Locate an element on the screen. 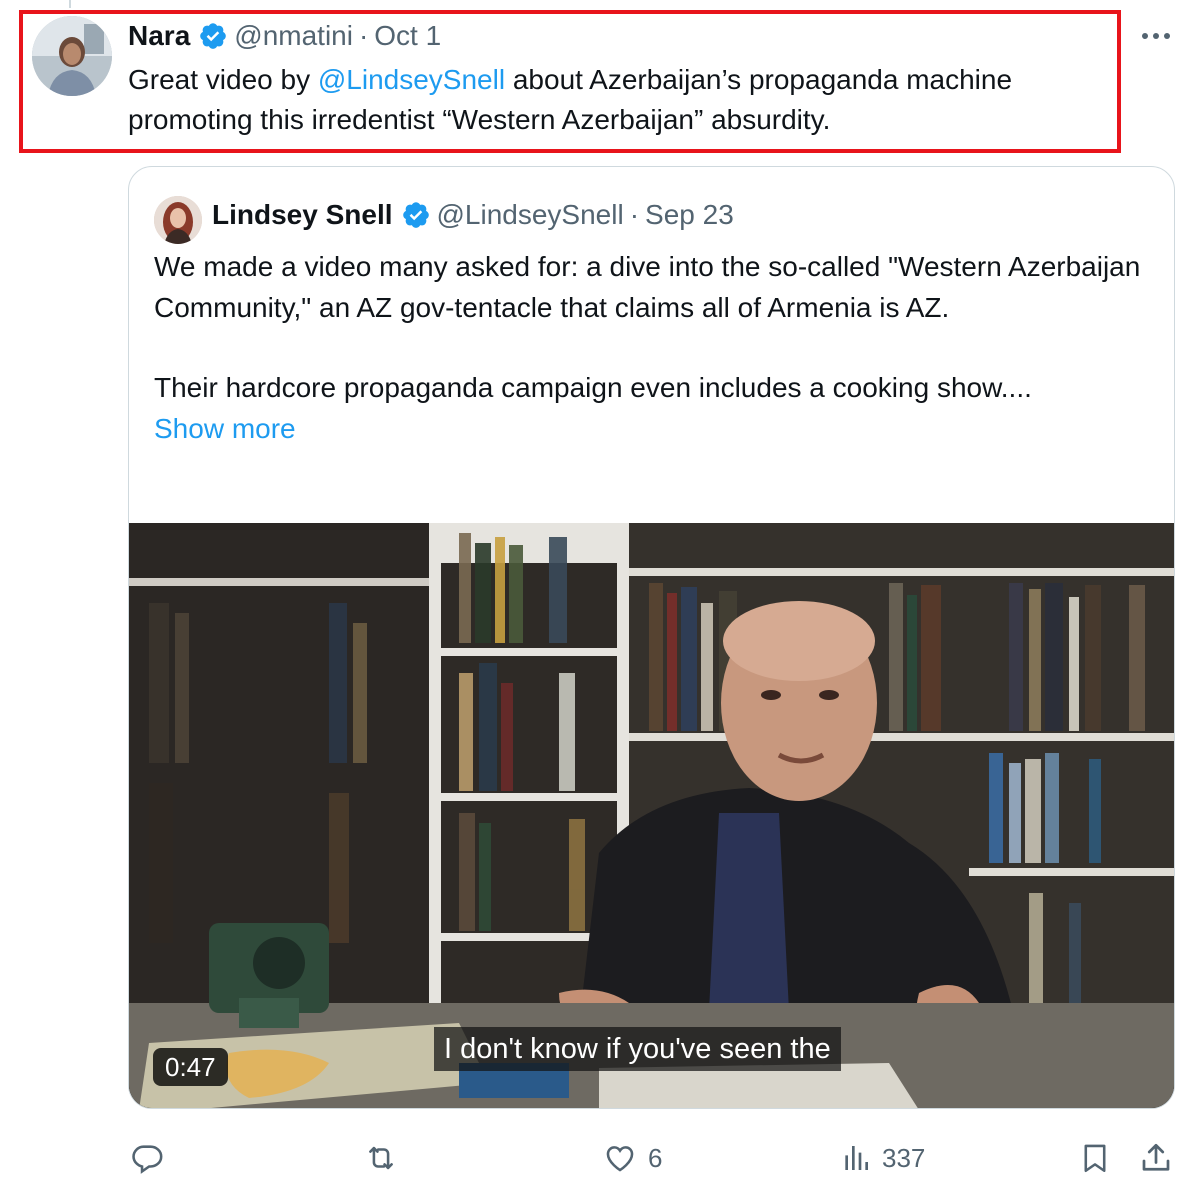 The height and width of the screenshot is (1198, 1200). reply-button is located at coordinates (152, 1158).